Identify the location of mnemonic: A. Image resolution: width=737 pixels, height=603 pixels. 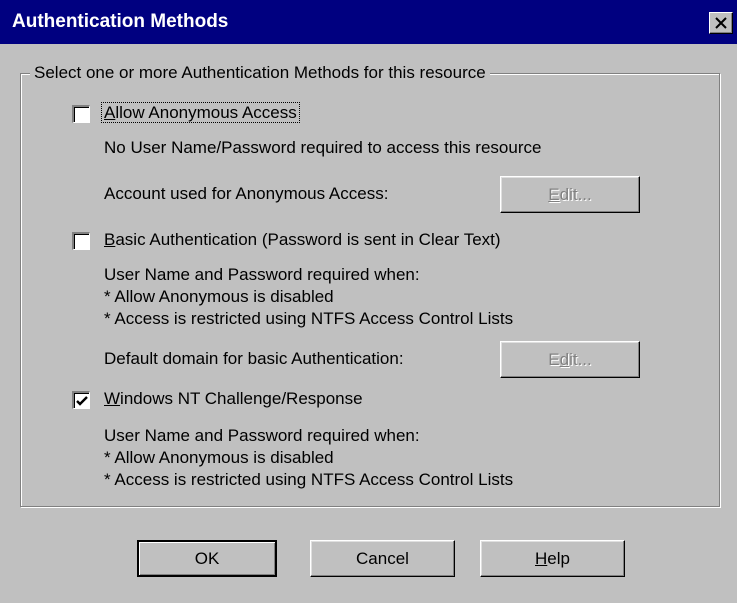
(110, 112).